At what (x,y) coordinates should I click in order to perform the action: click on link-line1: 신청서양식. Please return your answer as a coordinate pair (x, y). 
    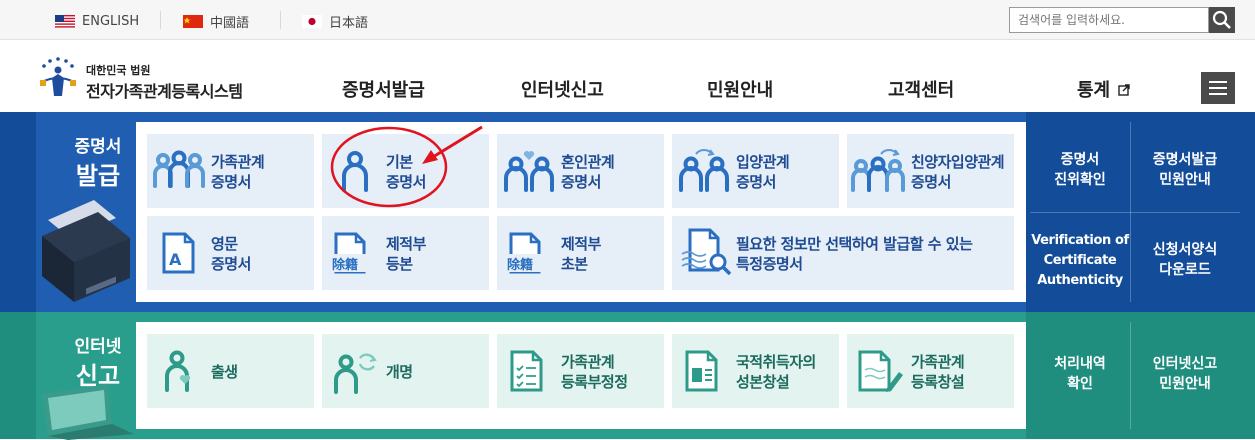
    Looking at the image, I should click on (1185, 250).